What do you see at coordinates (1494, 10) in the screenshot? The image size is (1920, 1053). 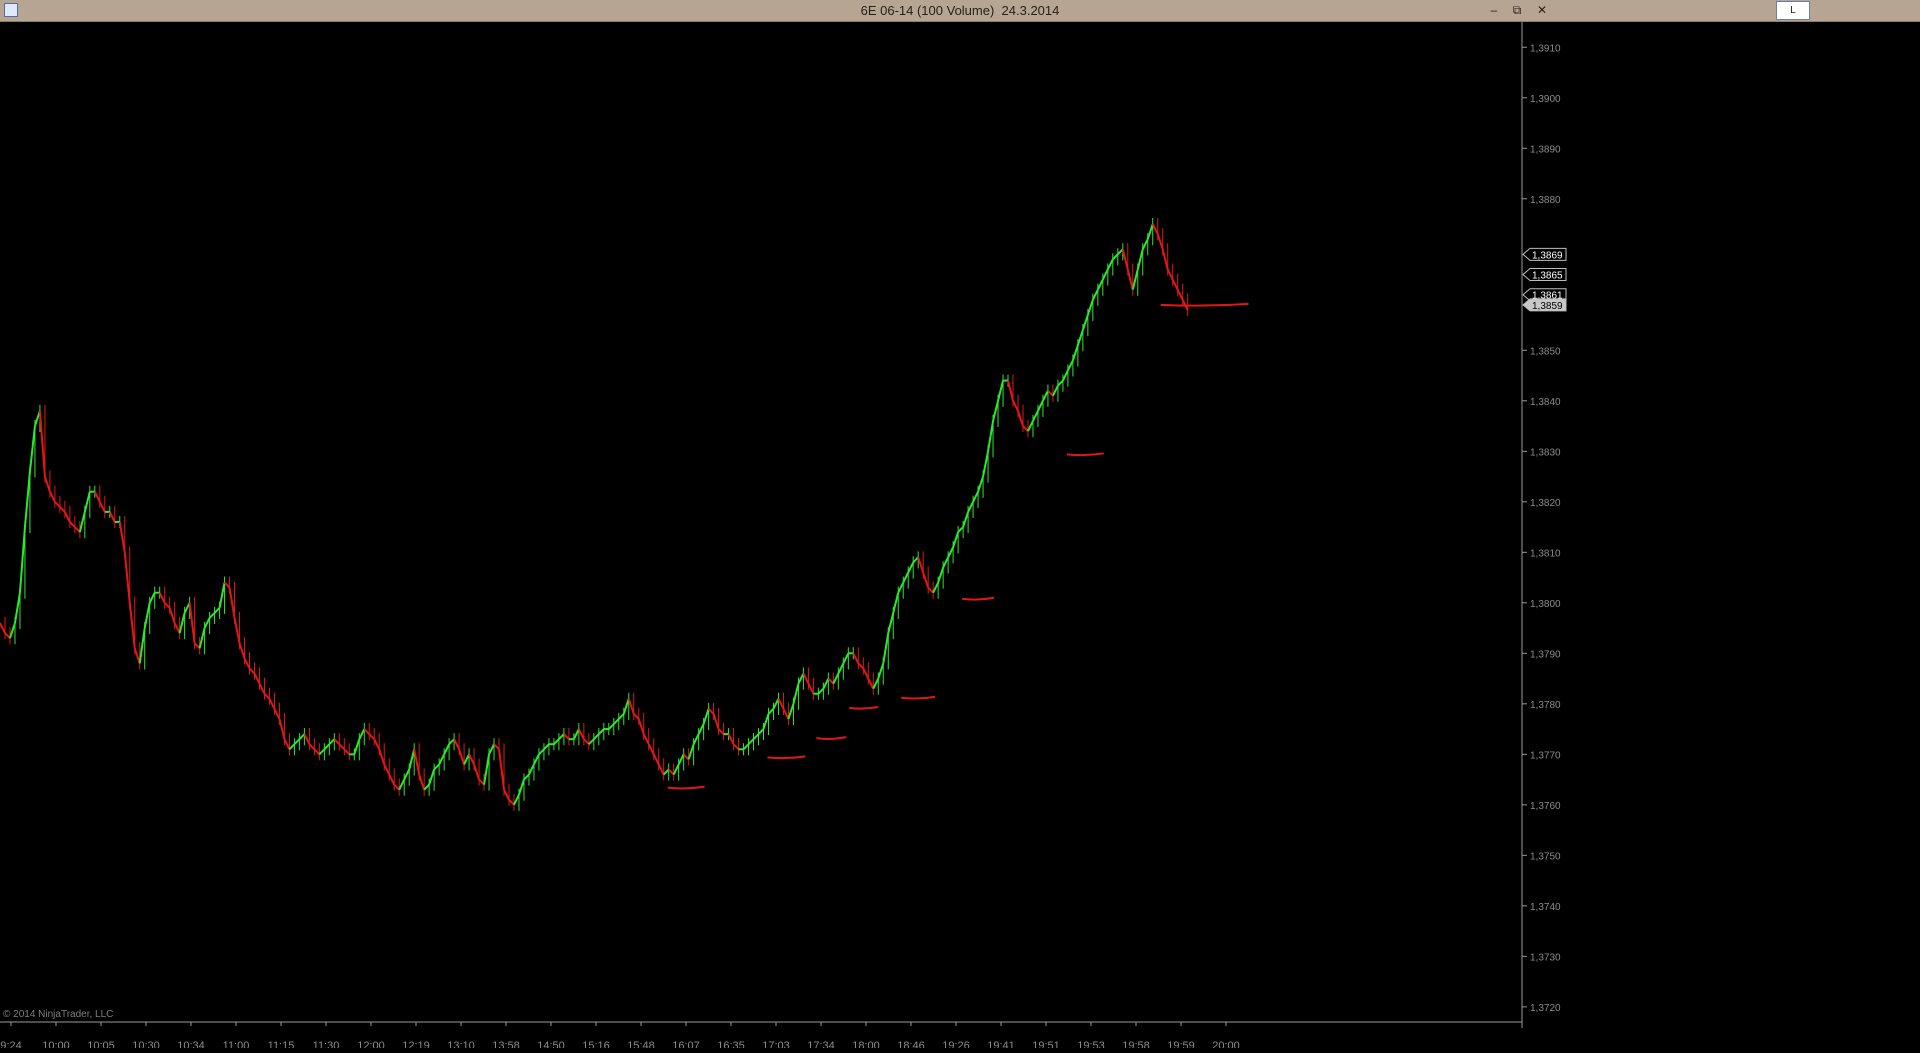 I see `minimize-icon: –` at bounding box center [1494, 10].